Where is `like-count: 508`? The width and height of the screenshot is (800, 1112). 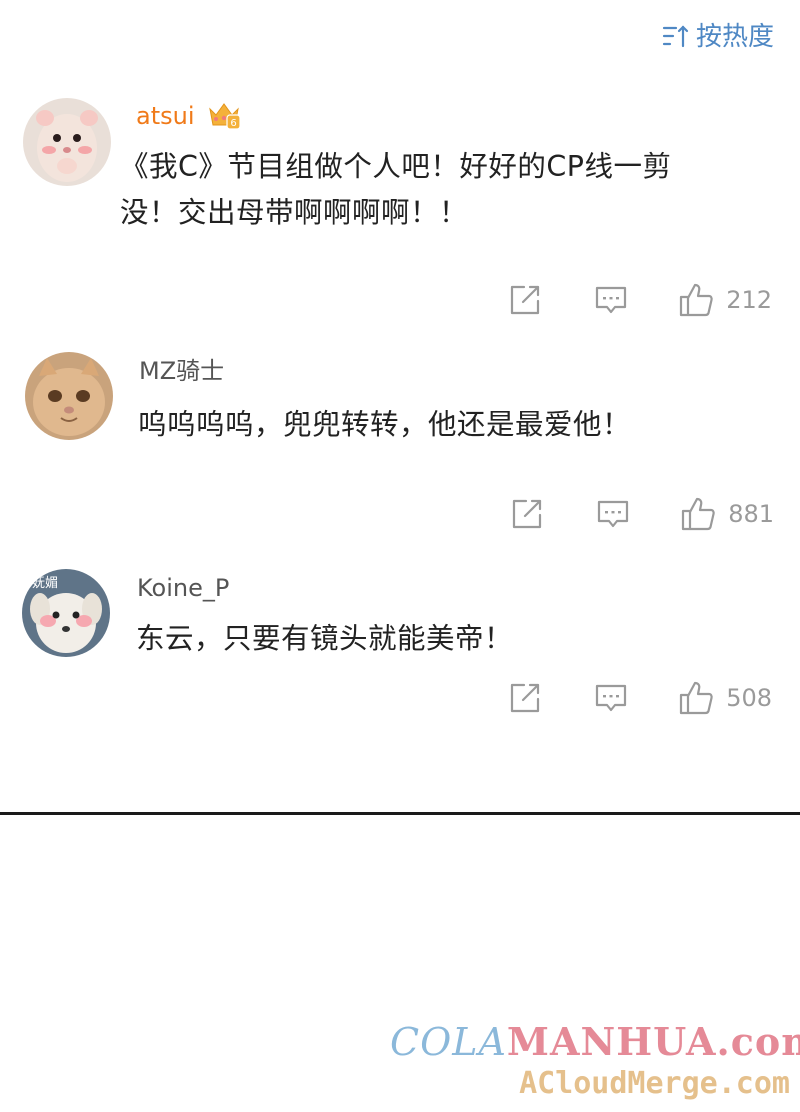 like-count: 508 is located at coordinates (749, 698).